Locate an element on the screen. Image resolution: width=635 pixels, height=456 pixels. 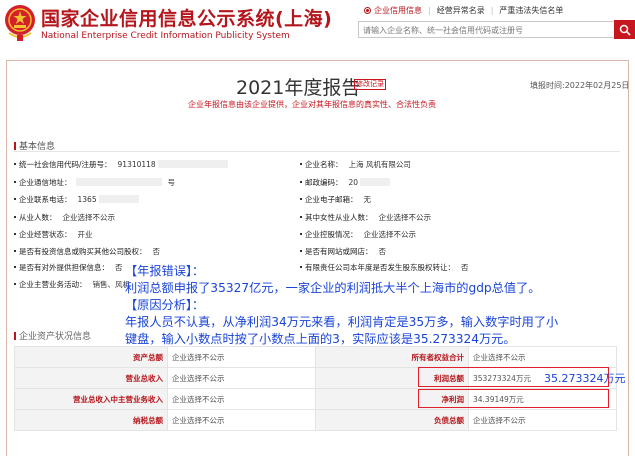
info-row-employees: 从业人数： 企业选择不公示 is located at coordinates (64, 217).